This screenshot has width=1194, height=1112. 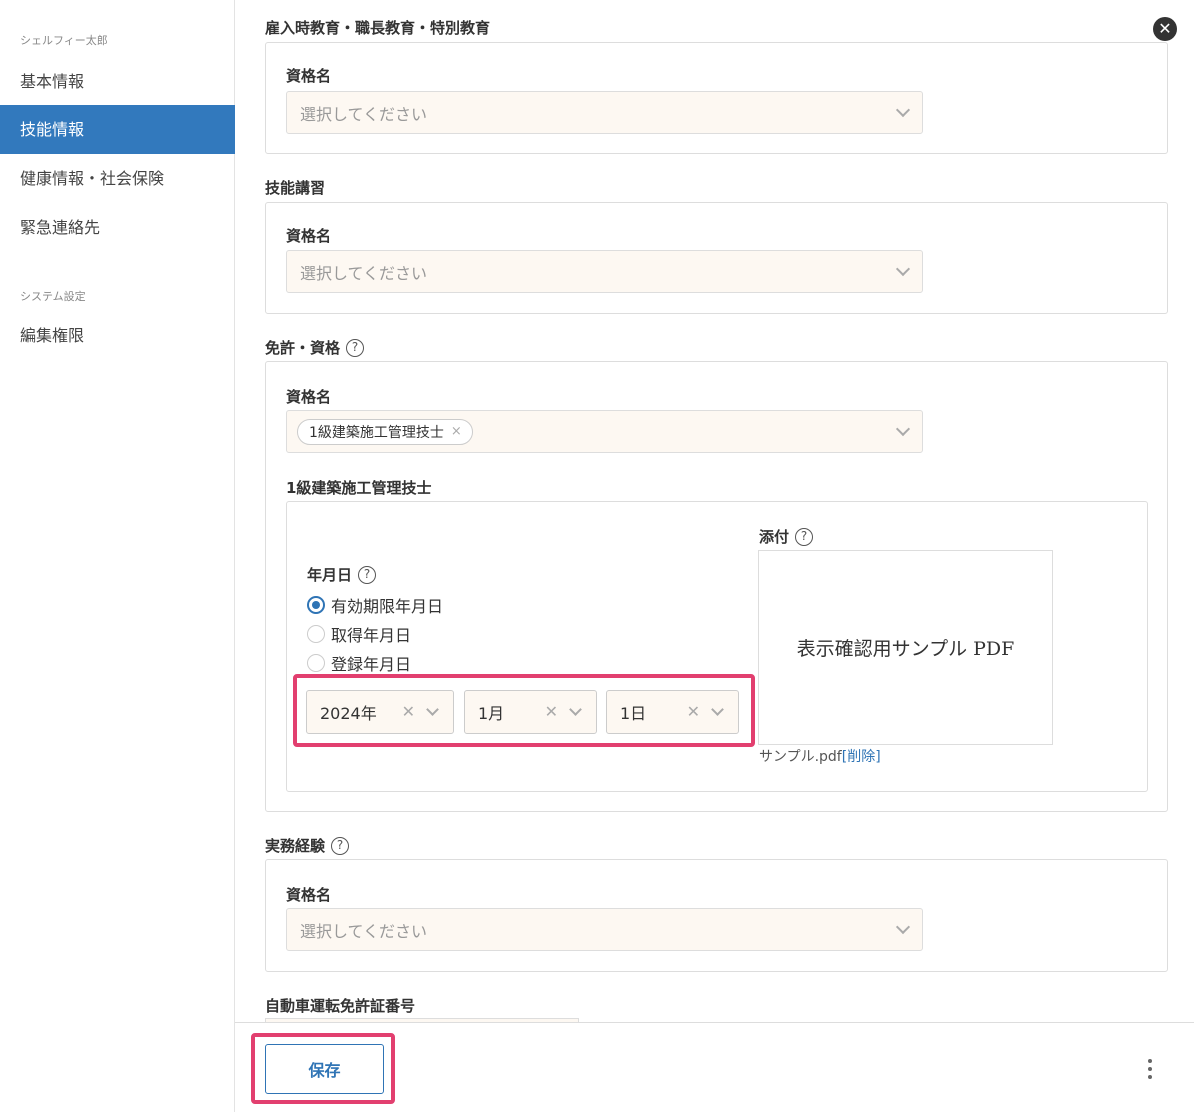 I want to click on section-title-text: 技能講習, so click(x=295, y=188).